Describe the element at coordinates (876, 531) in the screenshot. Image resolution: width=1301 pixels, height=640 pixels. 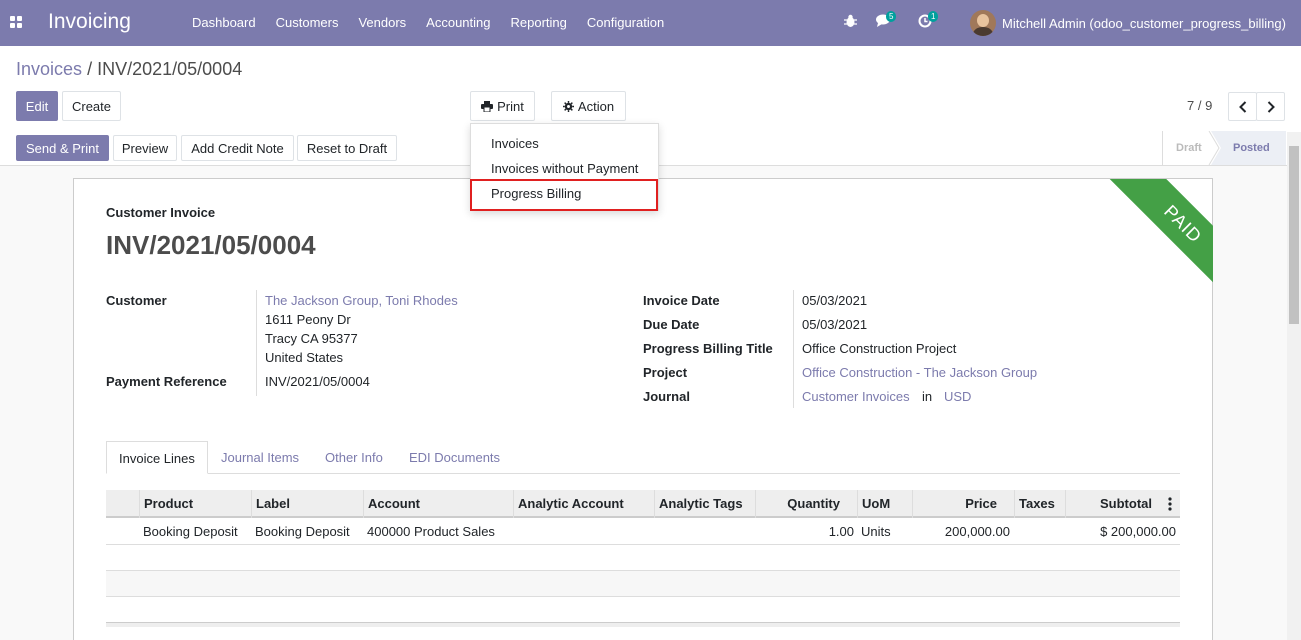
I see `cell-uom: Units` at that location.